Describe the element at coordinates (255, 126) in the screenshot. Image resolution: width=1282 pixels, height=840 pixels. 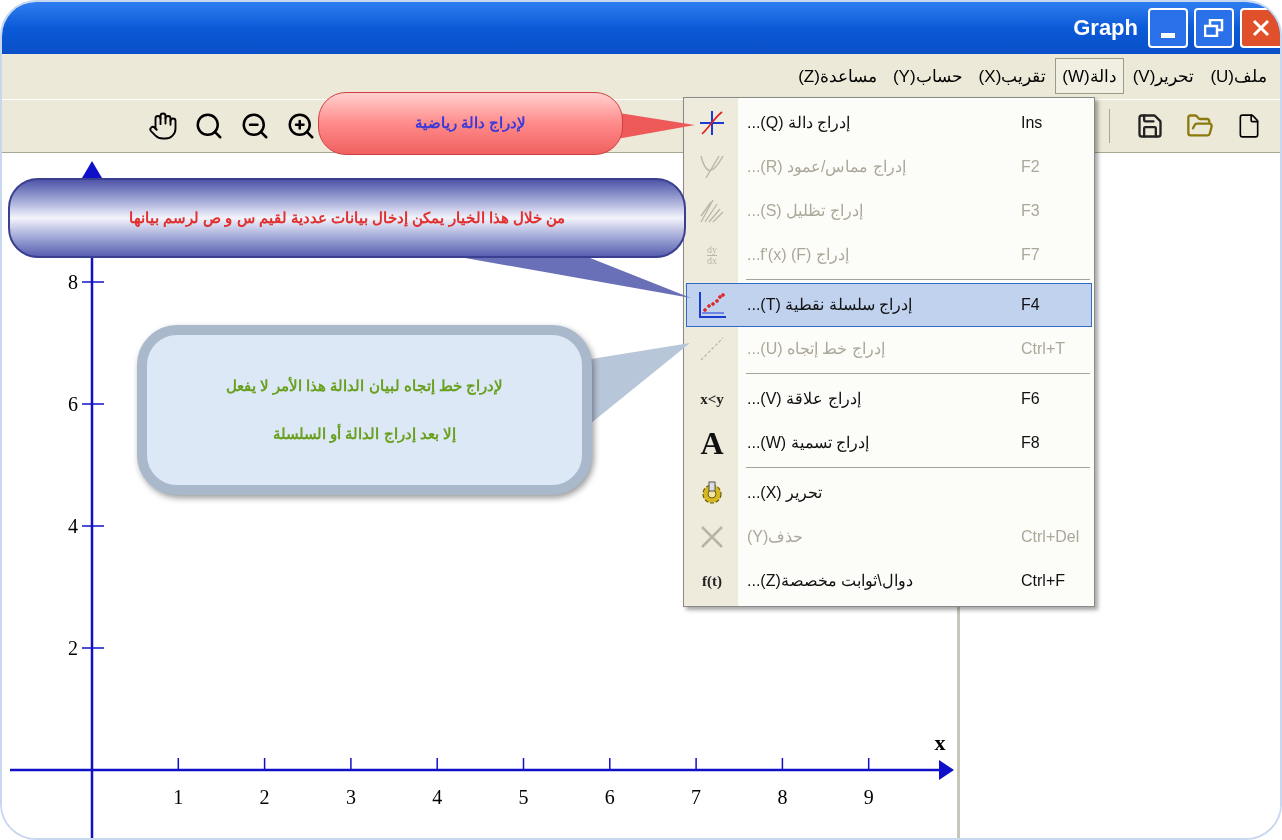
I see `zoom-out-icon` at that location.